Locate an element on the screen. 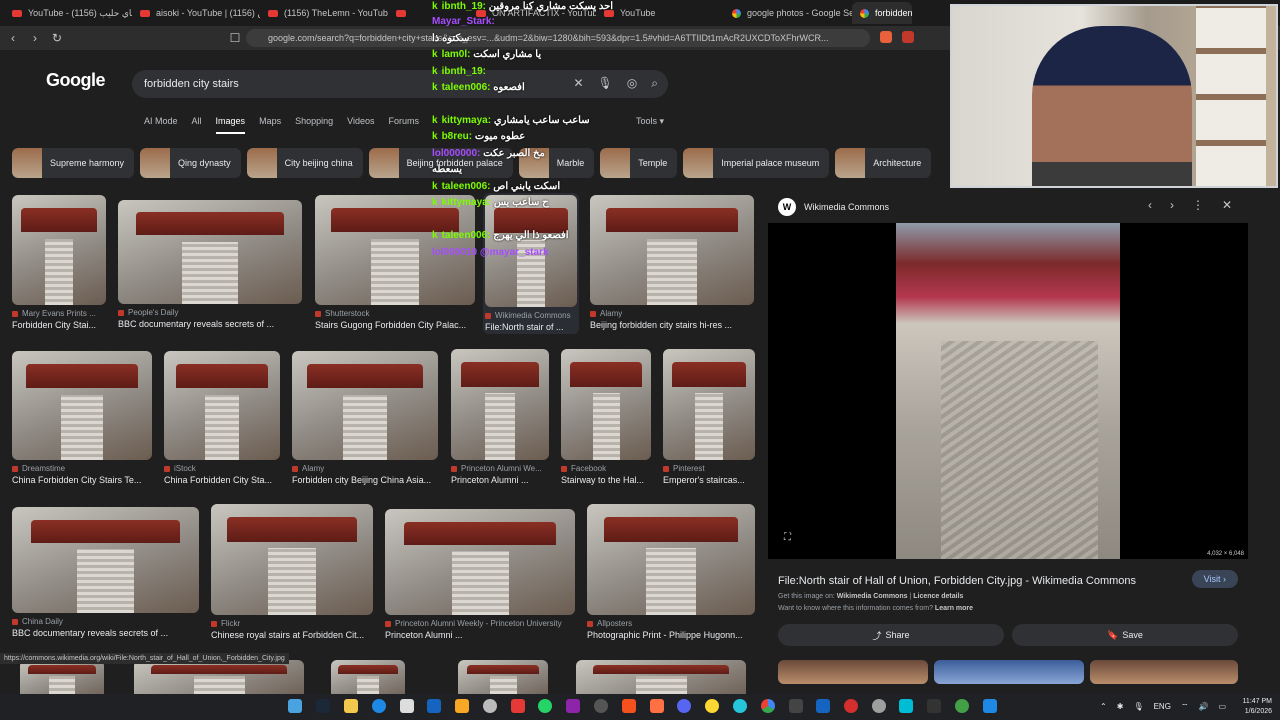 The height and width of the screenshot is (720, 1280). browser-tab: aisoki - YouTube | زين (1156) is located at coordinates (196, 13).